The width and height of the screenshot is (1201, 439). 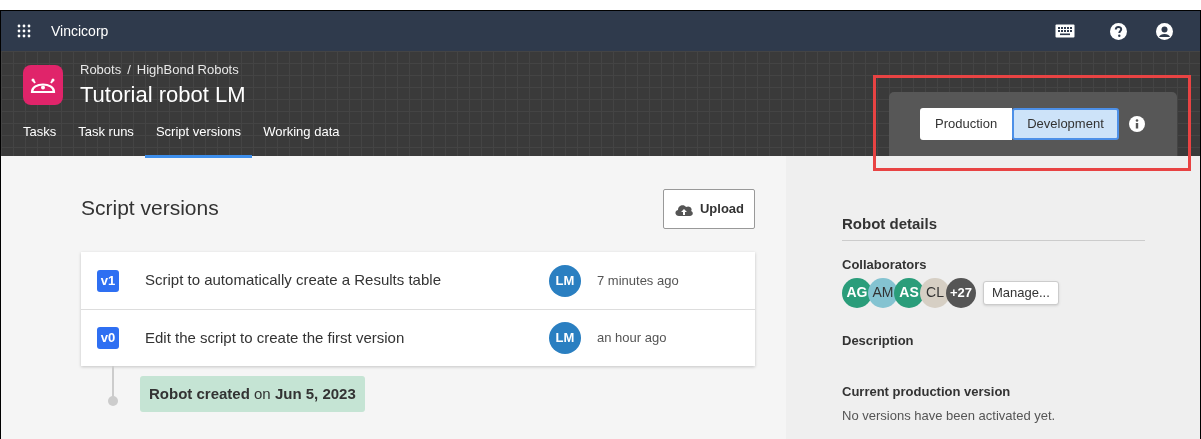 What do you see at coordinates (43, 85) in the screenshot?
I see `robot-logo-icon` at bounding box center [43, 85].